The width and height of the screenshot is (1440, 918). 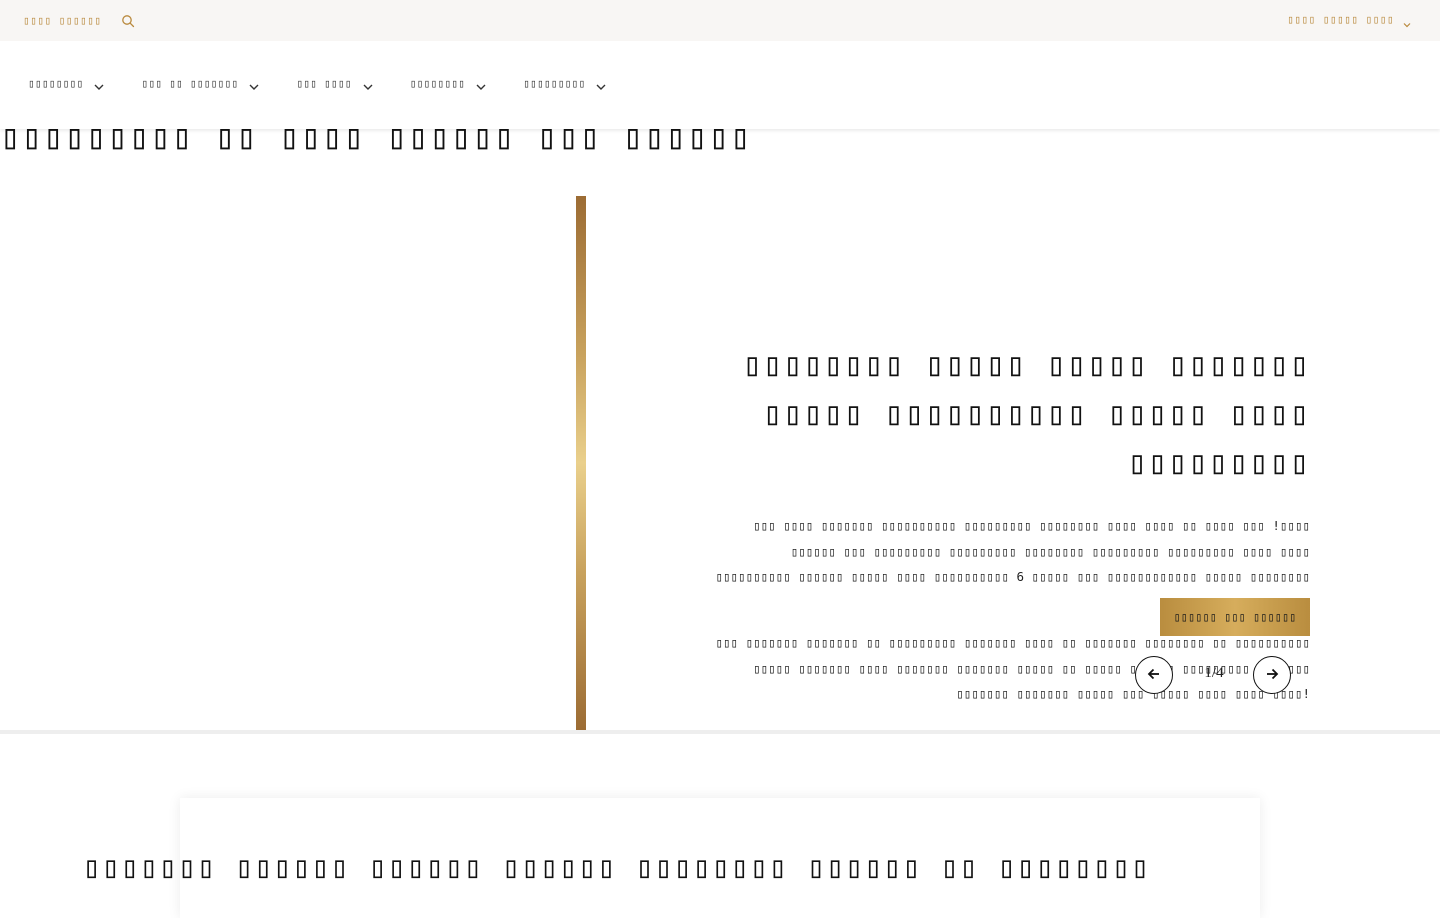 What do you see at coordinates (1235, 617) in the screenshot?
I see `cta-button: ▯▯▯▯▯▯ ▯▯▯ ▯▯▯▯▯▯` at bounding box center [1235, 617].